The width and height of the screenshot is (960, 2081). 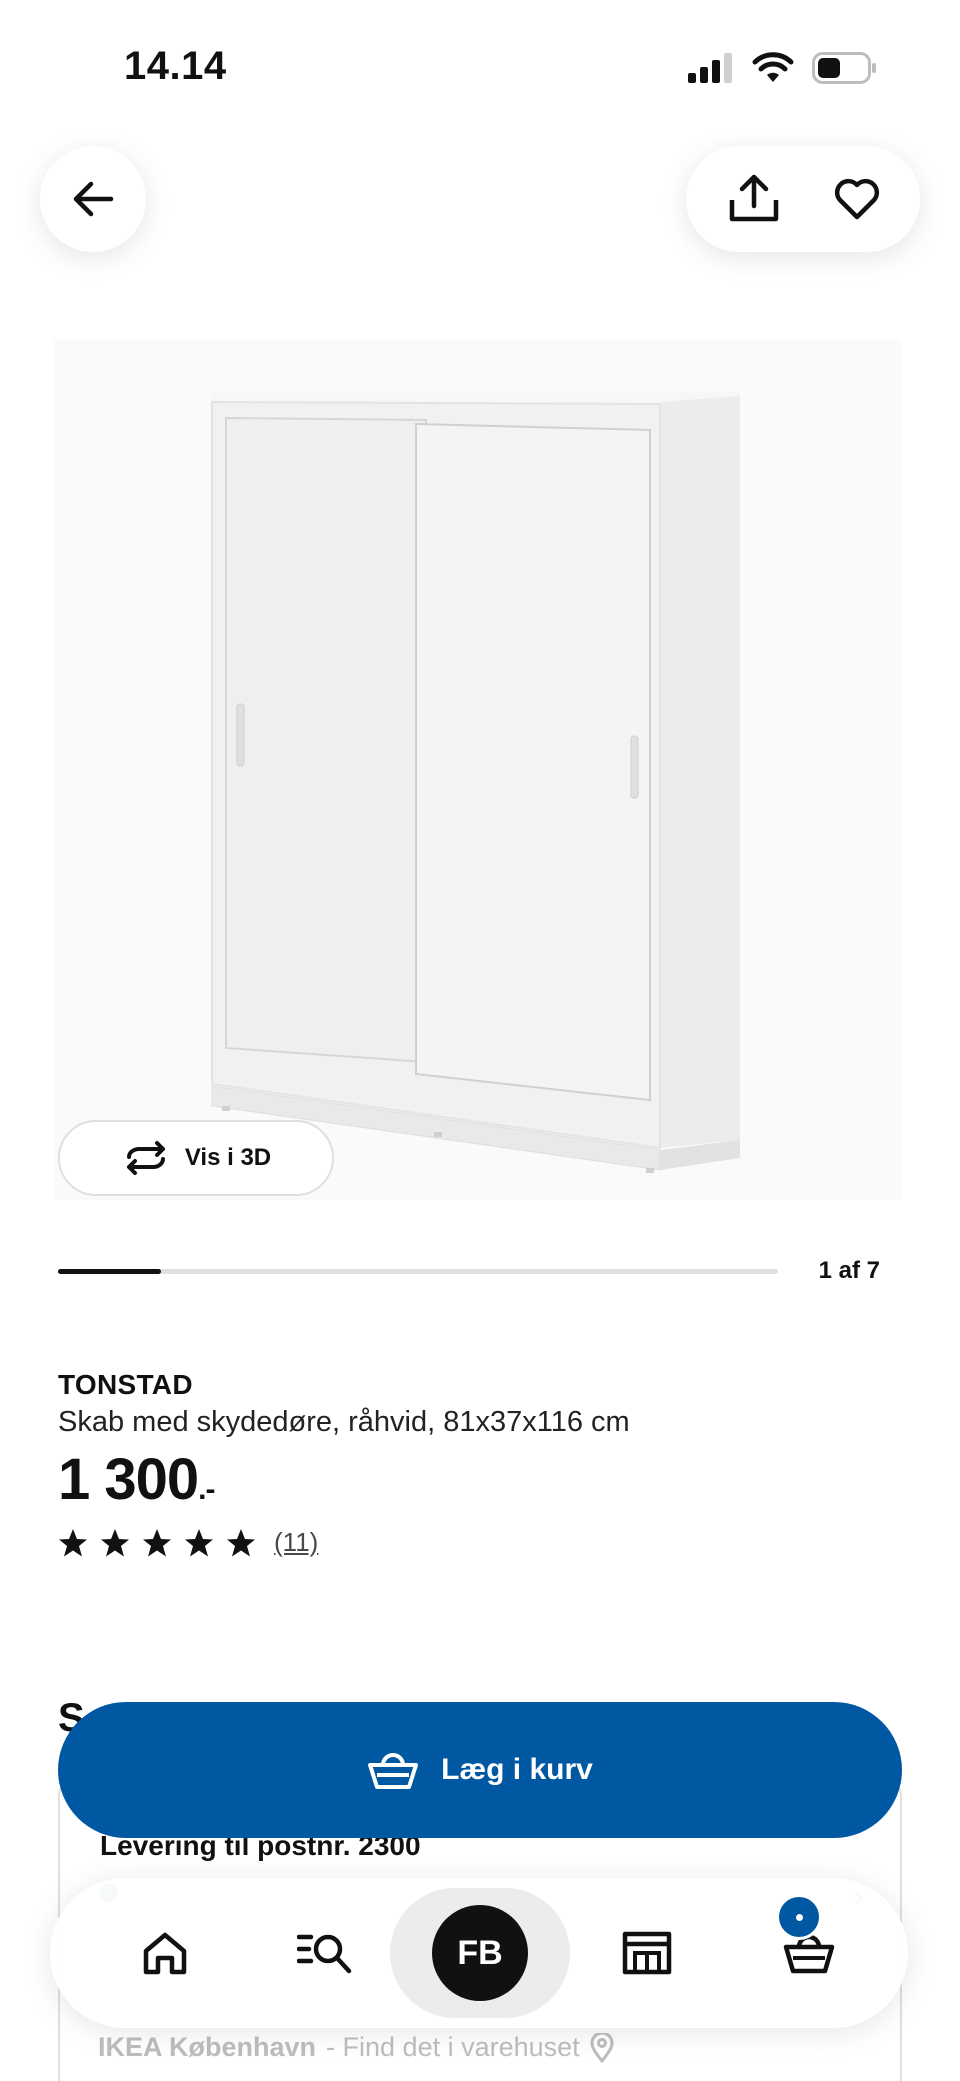 I want to click on nav-home, so click(x=165, y=1953).